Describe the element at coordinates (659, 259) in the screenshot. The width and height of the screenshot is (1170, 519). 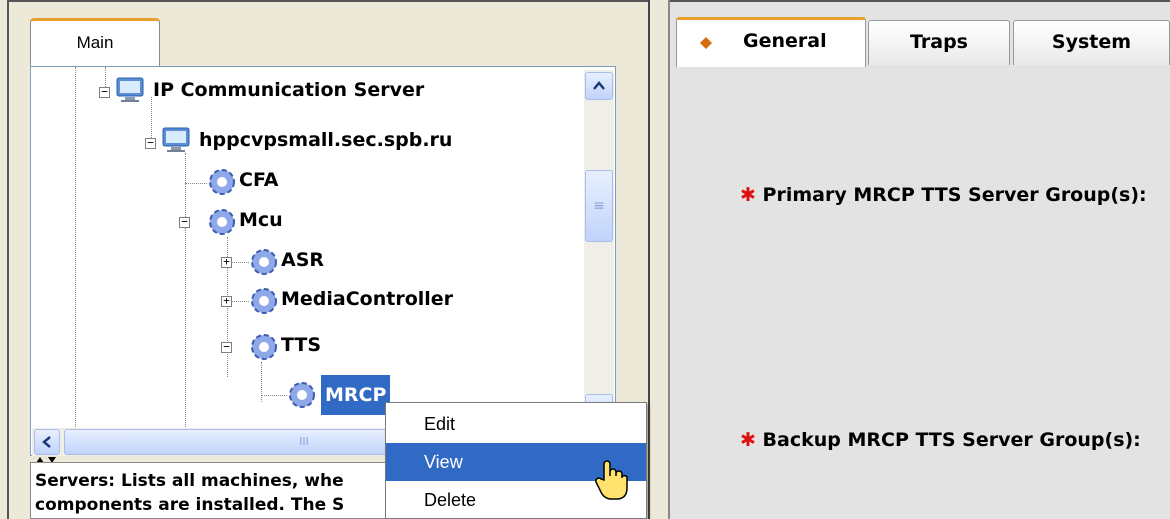
I see `split-divider` at that location.